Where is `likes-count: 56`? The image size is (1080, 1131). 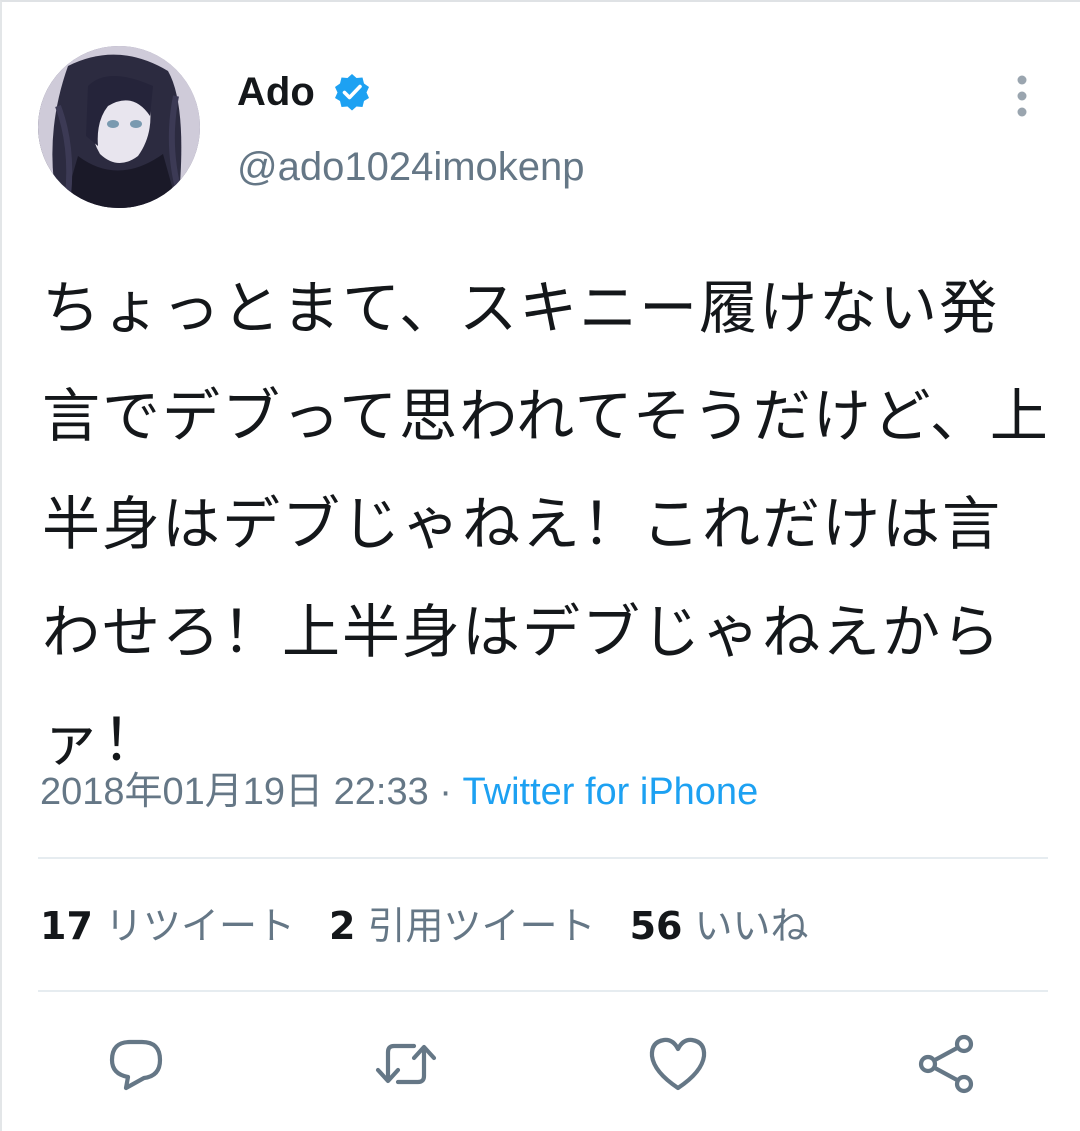 likes-count: 56 is located at coordinates (656, 926).